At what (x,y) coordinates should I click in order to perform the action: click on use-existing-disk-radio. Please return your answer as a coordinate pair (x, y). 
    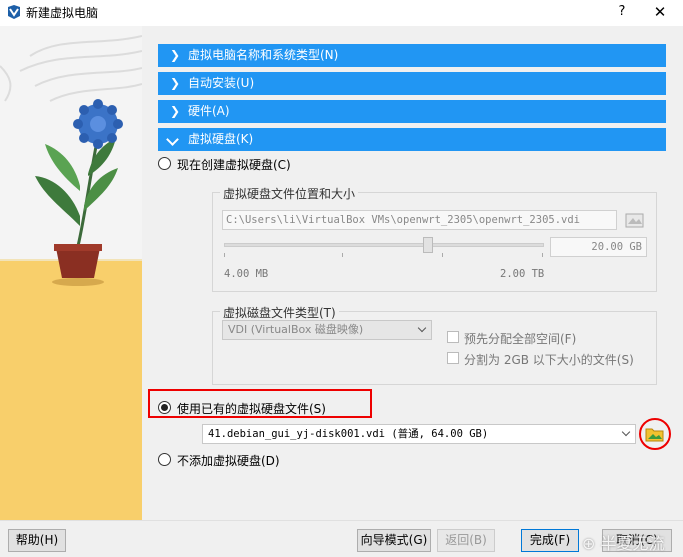
    Looking at the image, I should click on (164, 407).